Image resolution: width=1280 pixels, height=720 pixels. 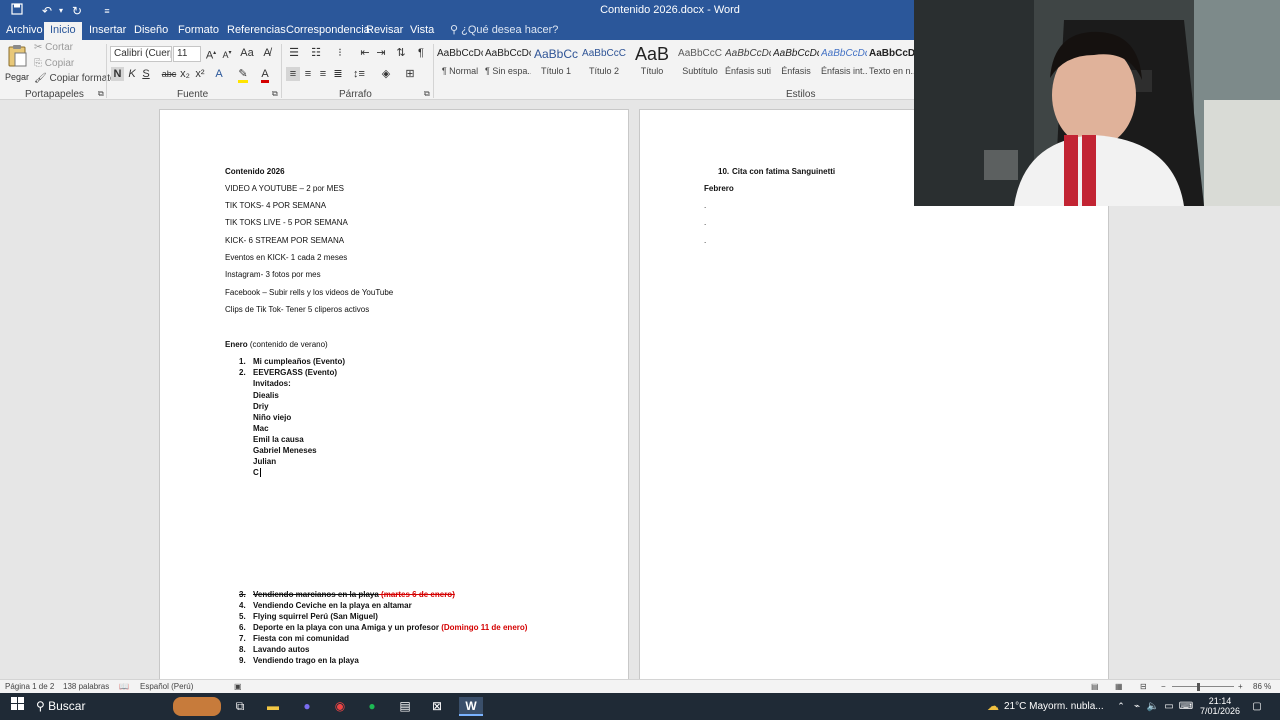 I want to click on font-color-icon: A, so click(x=265, y=75).